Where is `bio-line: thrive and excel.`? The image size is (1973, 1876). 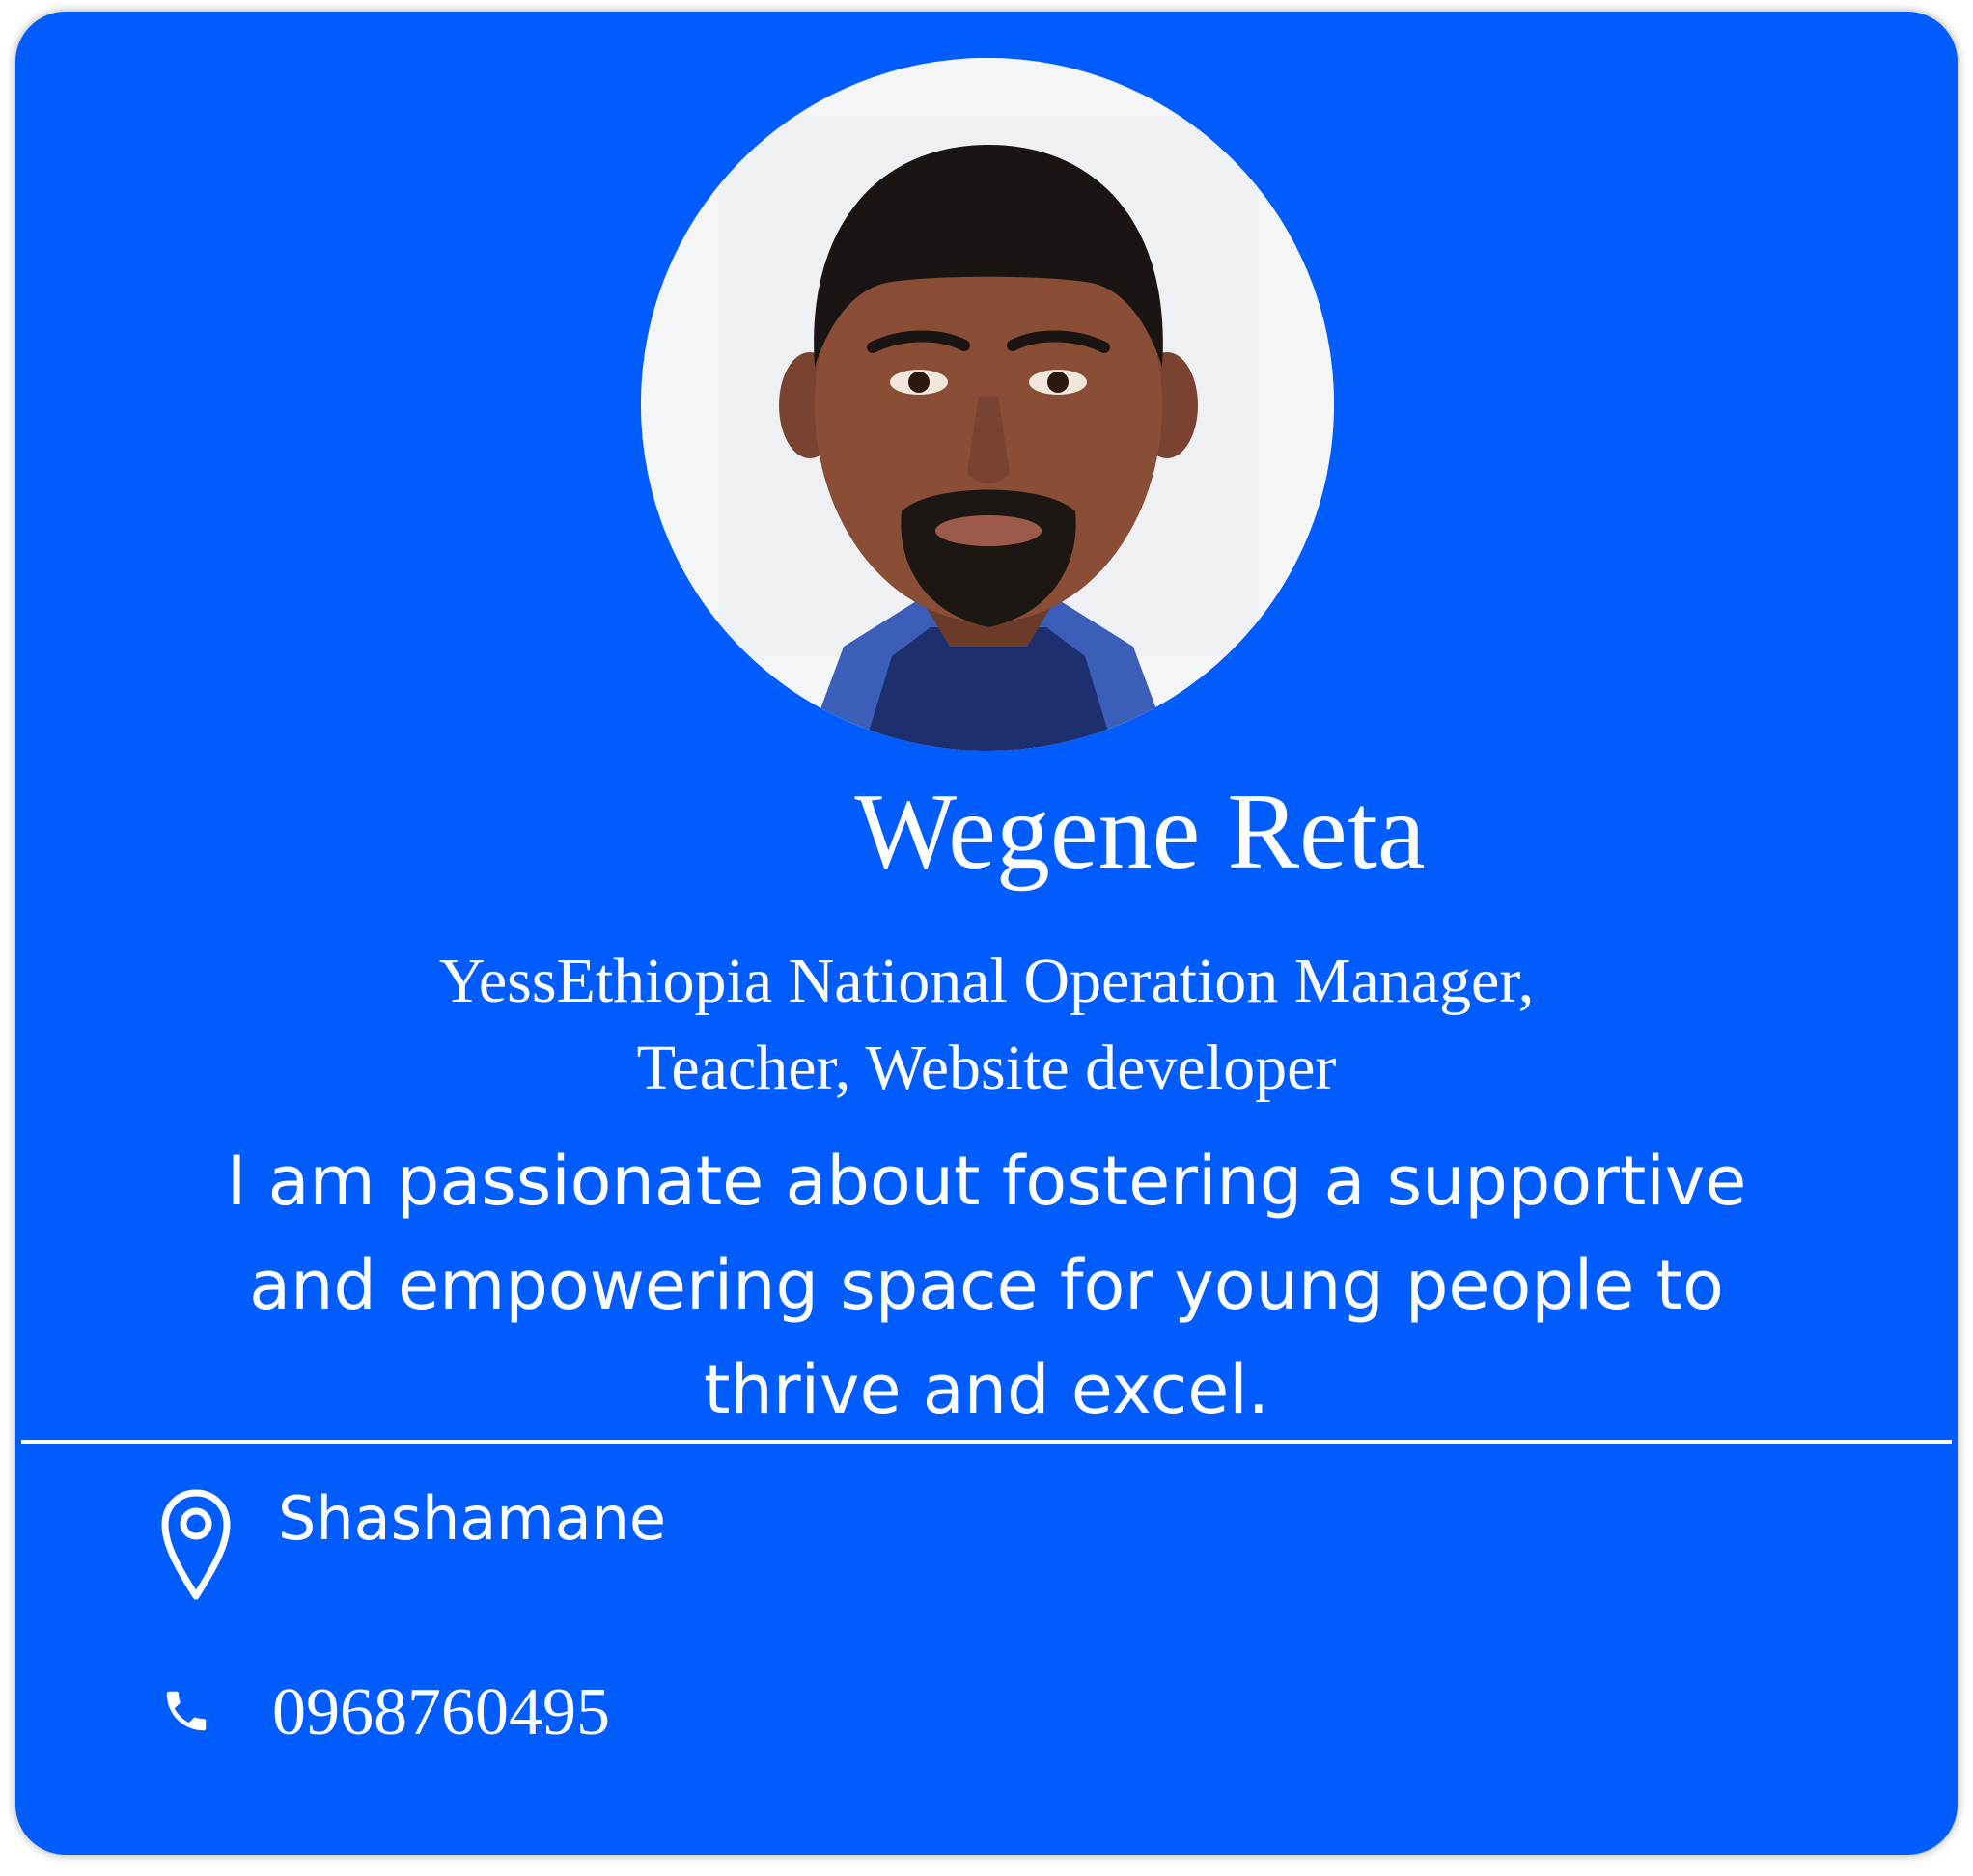 bio-line: thrive and excel. is located at coordinates (986, 1389).